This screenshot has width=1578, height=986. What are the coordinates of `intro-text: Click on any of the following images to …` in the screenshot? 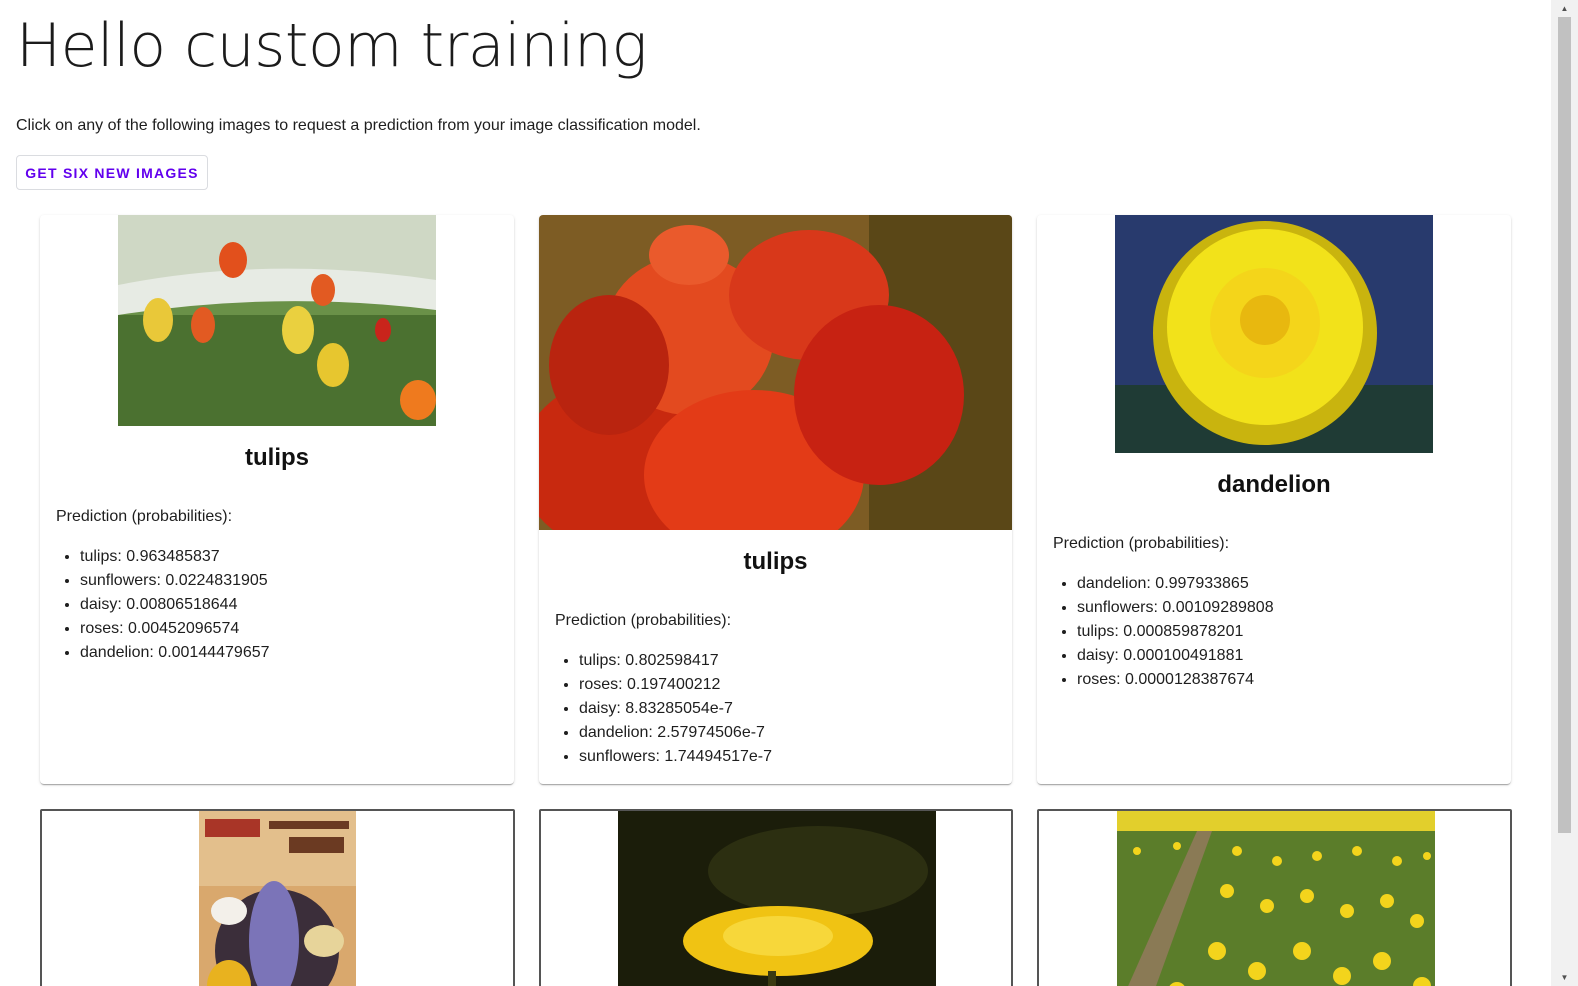 It's located at (358, 125).